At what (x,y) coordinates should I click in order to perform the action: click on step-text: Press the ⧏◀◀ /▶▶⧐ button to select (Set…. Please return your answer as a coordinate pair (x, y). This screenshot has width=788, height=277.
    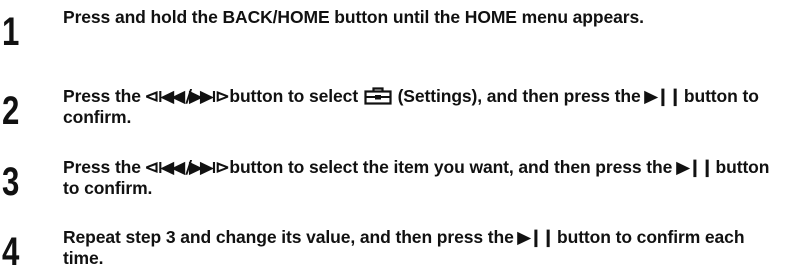
    Looking at the image, I should click on (423, 106).